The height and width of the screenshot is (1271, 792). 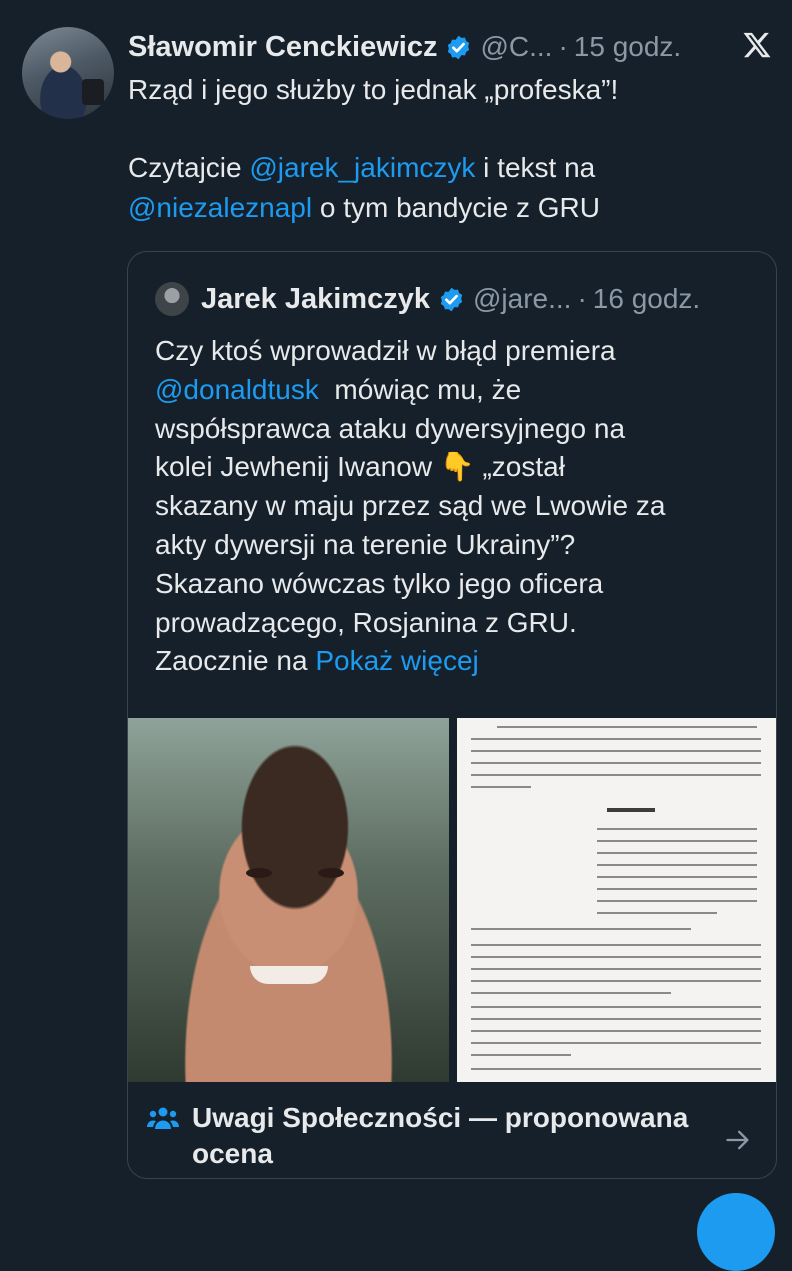 I want to click on quote-line: @donaldtusk mówiąc mu, że, so click(x=455, y=390).